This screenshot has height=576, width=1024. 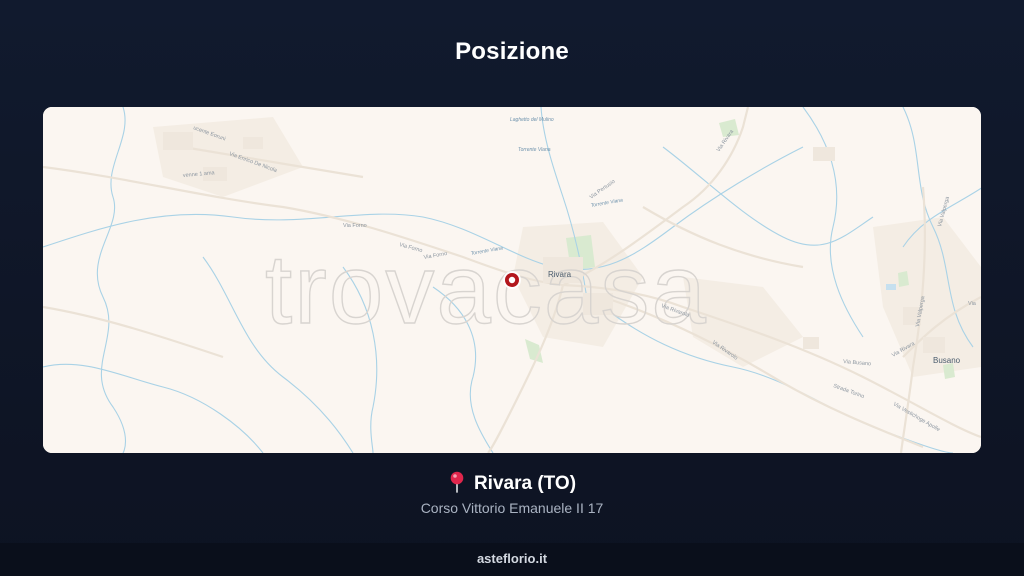 I want to click on water-label: Torrente Viana, so click(x=534, y=150).